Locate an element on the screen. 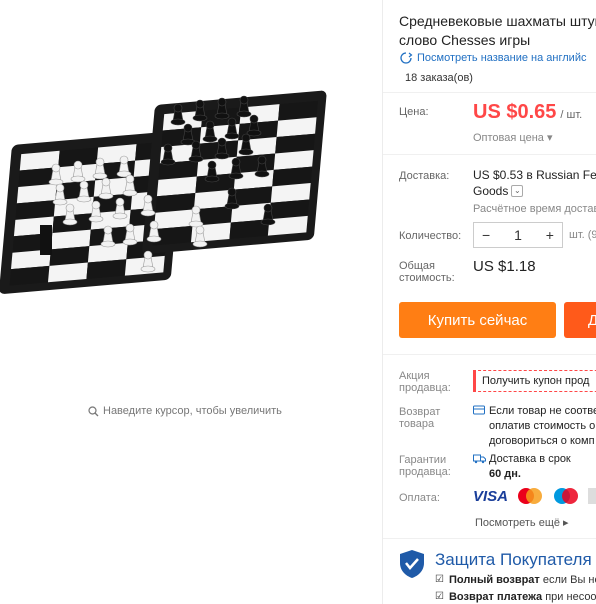 The width and height of the screenshot is (596, 604). protection-item-text: Полный возврат если Вы не is located at coordinates (522, 580).